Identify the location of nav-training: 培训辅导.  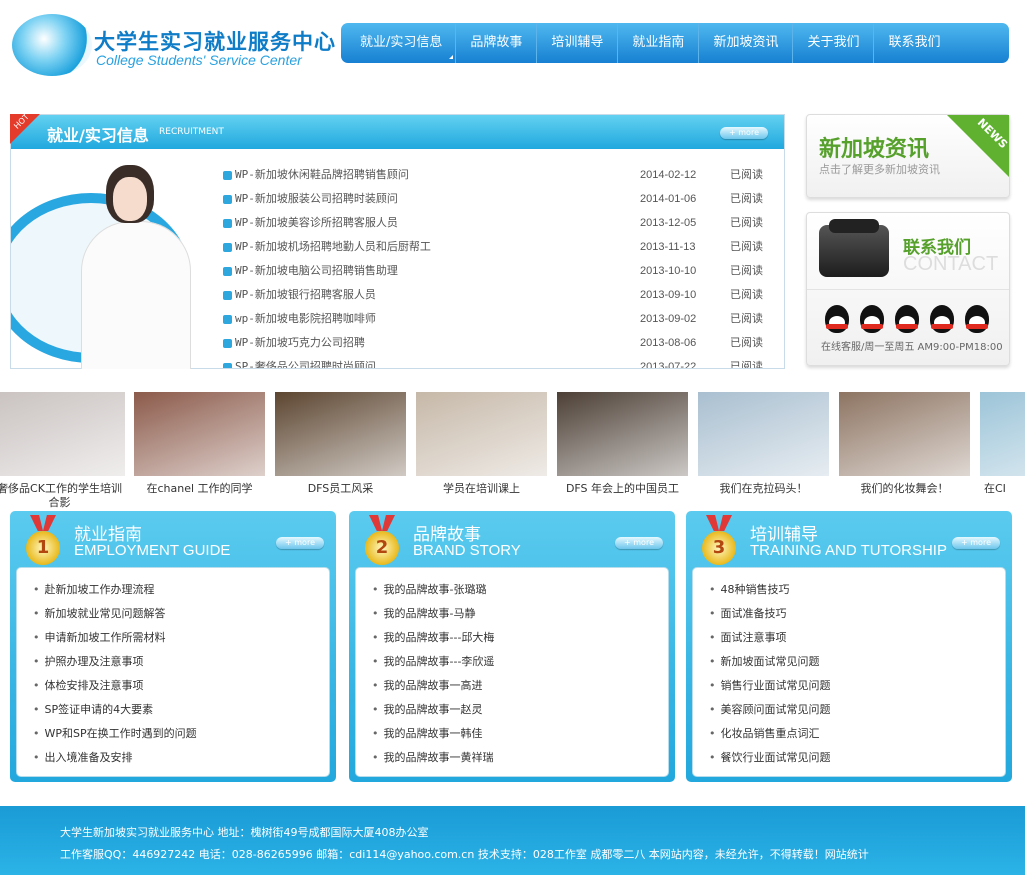
(578, 43).